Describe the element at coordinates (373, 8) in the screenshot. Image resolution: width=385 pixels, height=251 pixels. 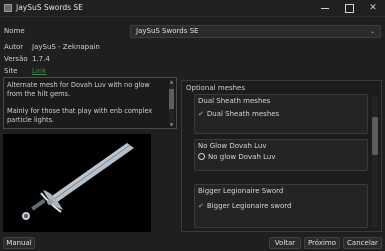
I see `close-icon: ✕` at that location.